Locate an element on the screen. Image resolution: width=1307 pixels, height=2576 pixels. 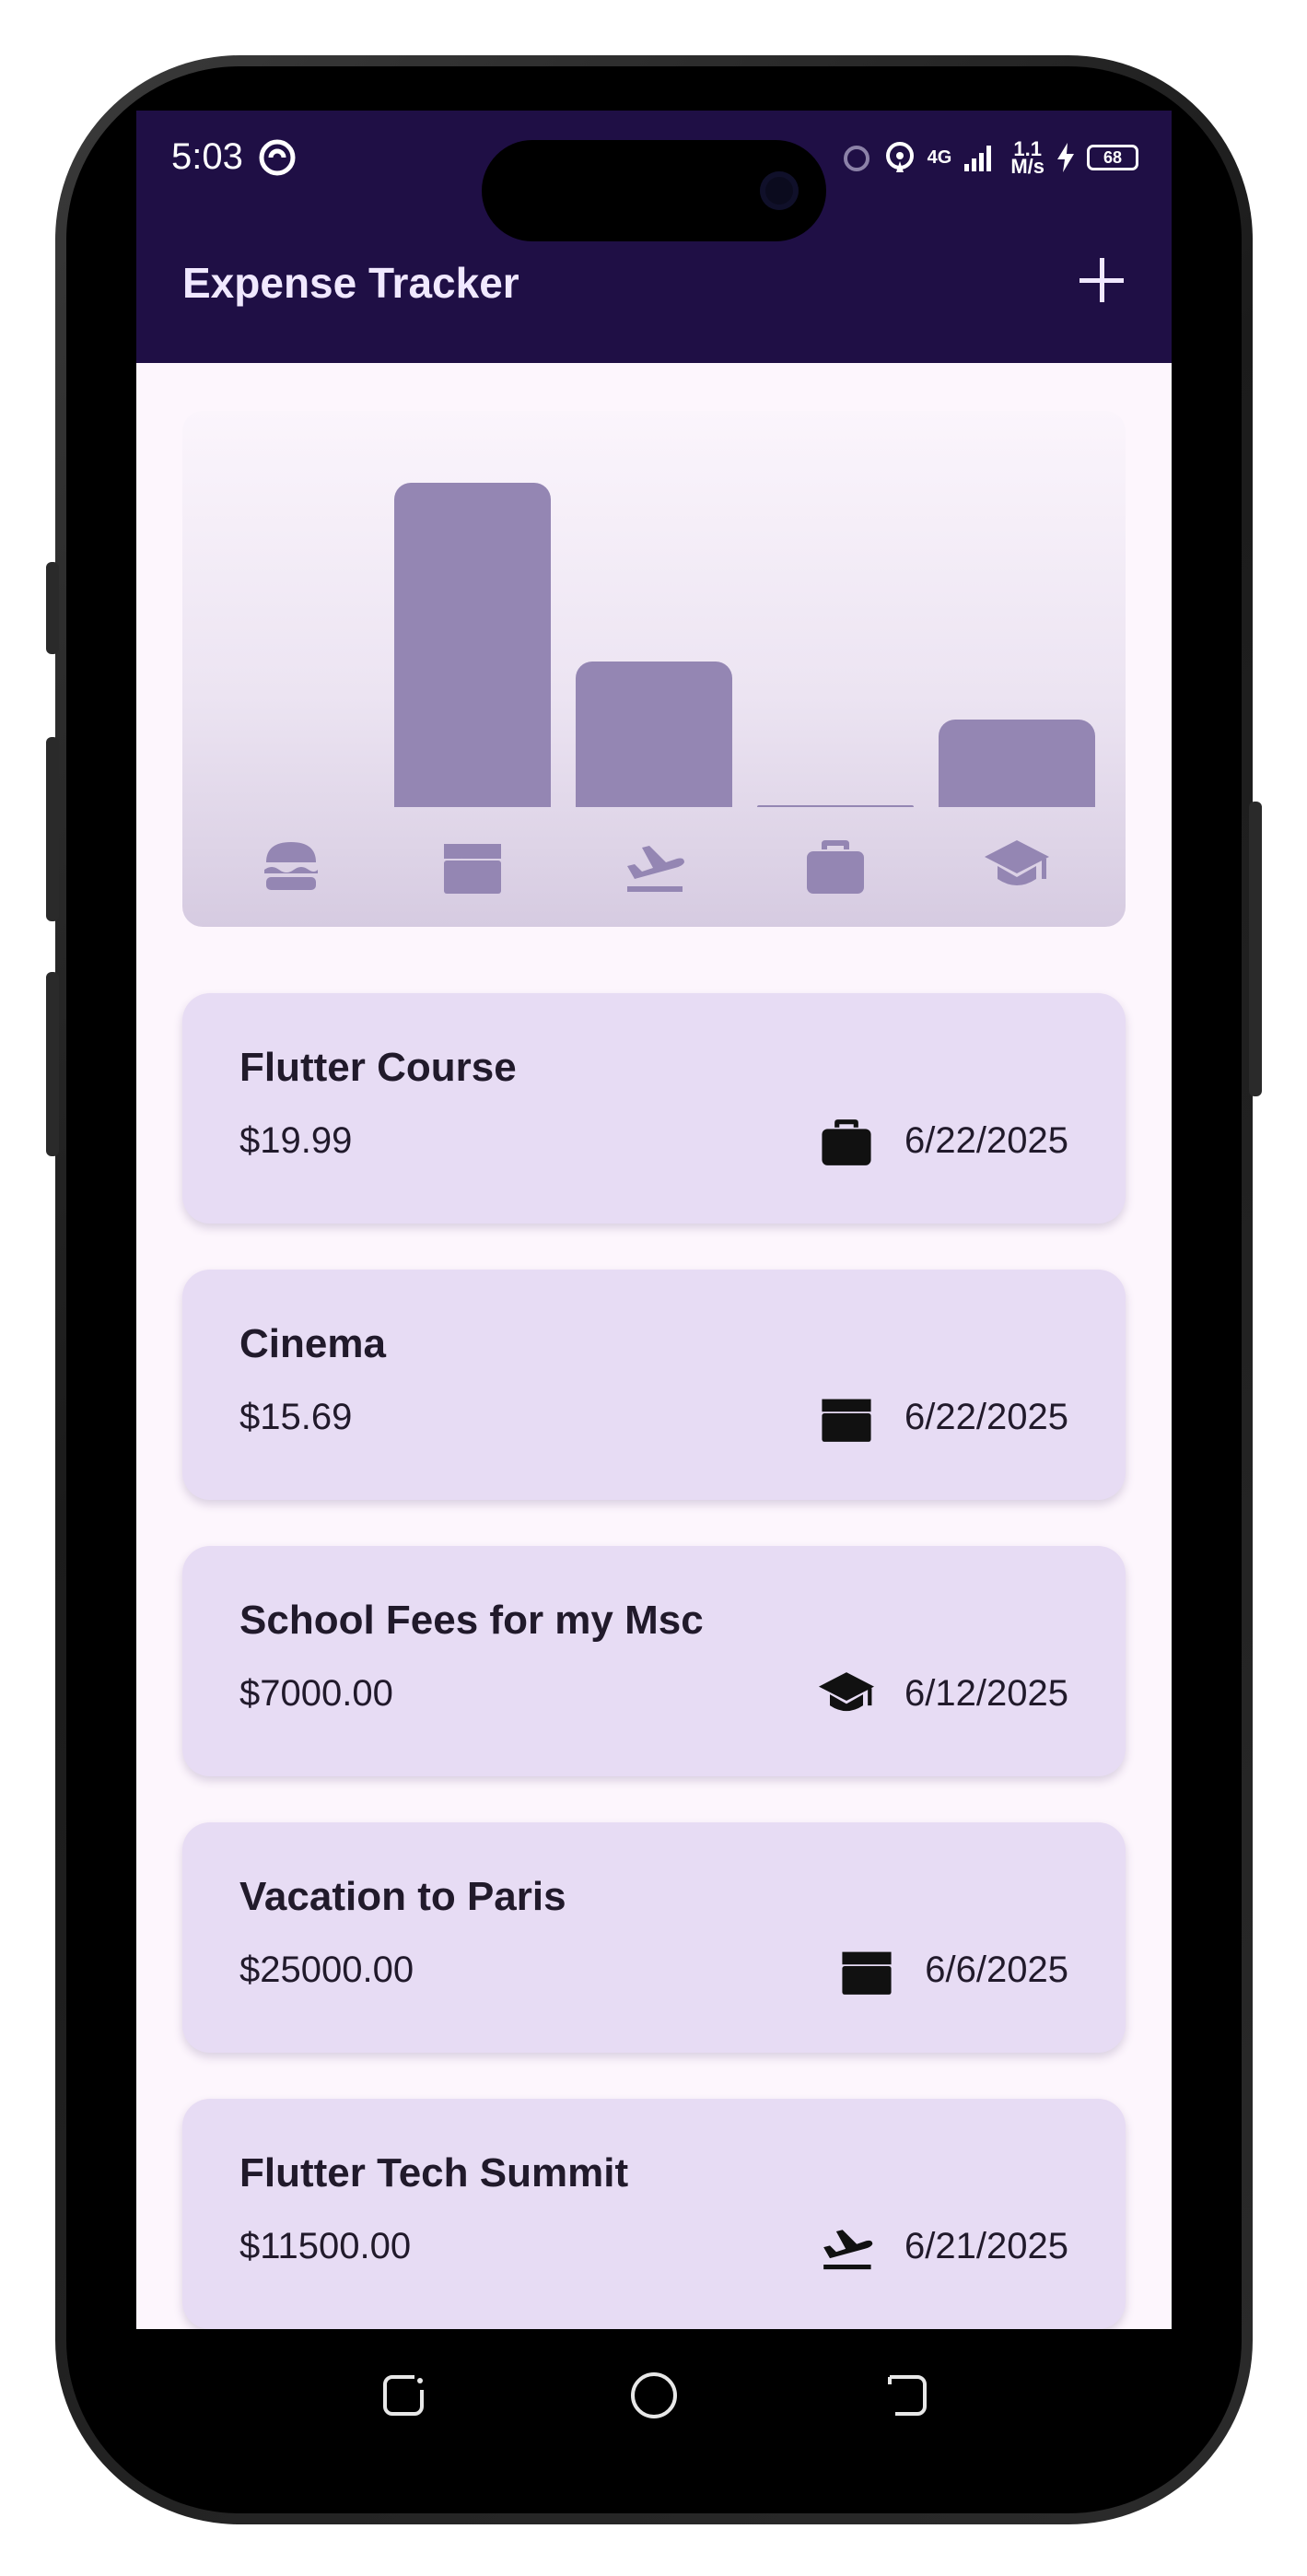
expense-title: Cinema is located at coordinates (312, 1343).